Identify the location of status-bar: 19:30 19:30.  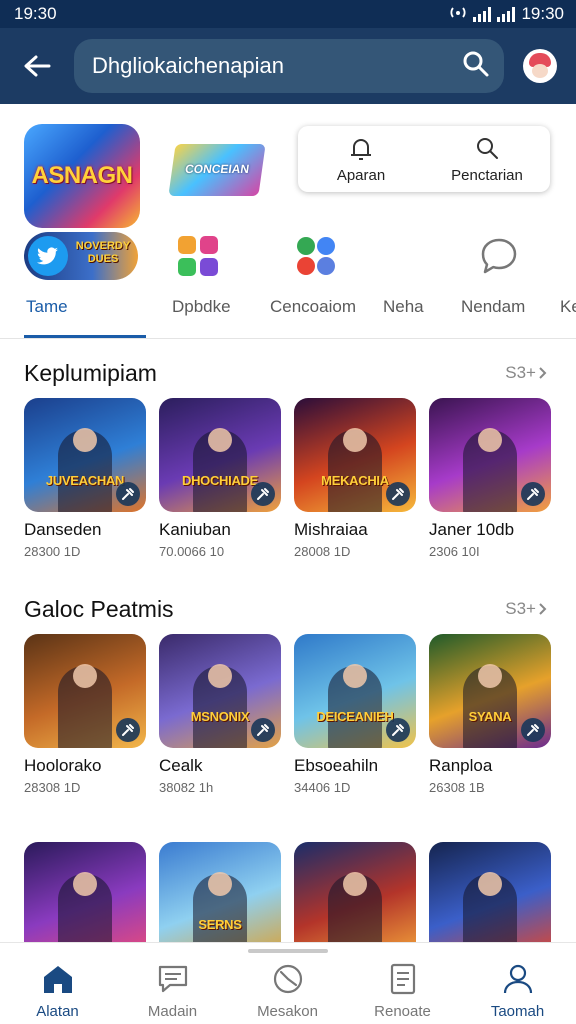
(288, 14).